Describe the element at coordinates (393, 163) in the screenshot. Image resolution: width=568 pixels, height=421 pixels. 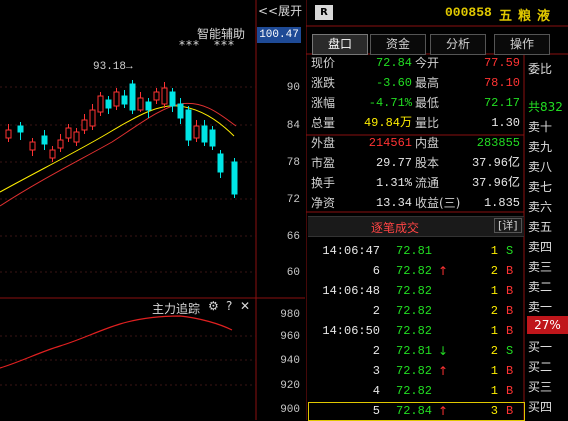
I see `quote-value: 29.77` at that location.